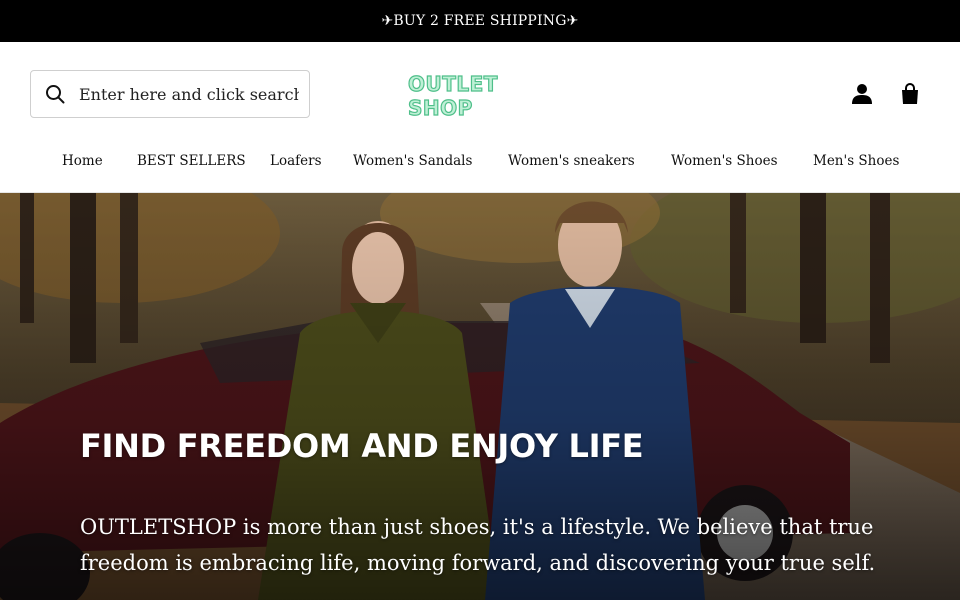  I want to click on announcement-bar: ✈BUY 2 FREE SHIPPING✈, so click(480, 21).